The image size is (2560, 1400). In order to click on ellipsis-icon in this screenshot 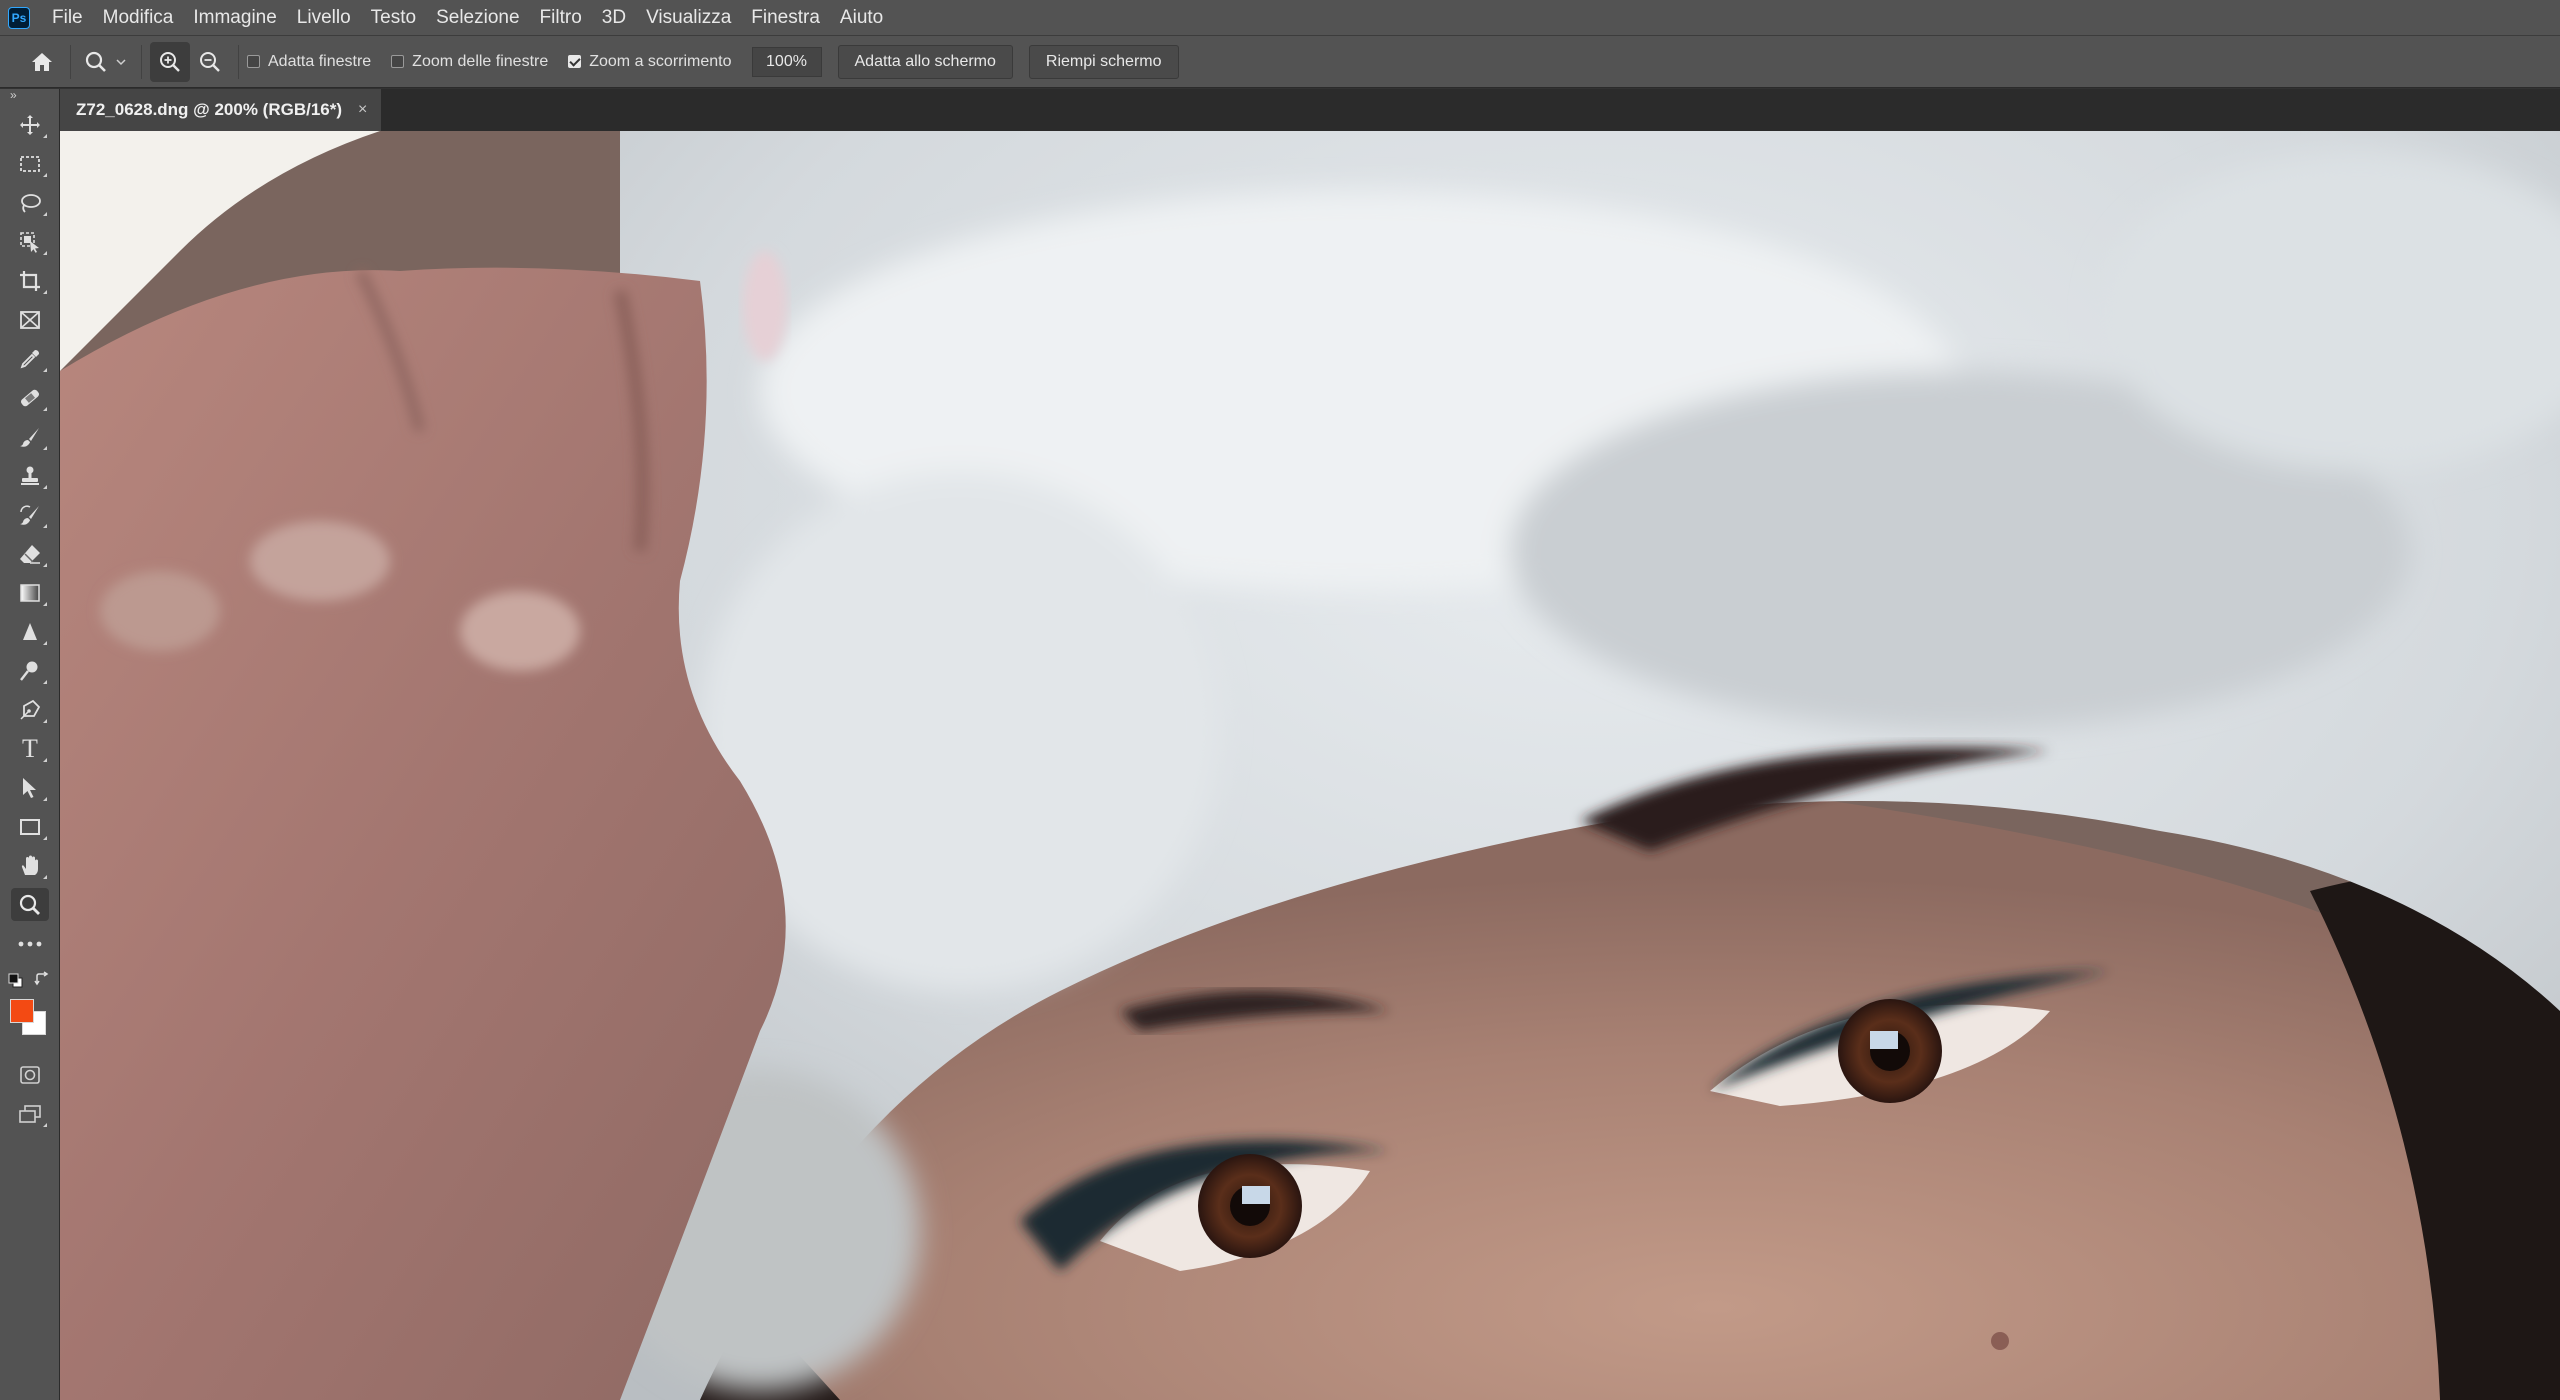, I will do `click(30, 943)`.